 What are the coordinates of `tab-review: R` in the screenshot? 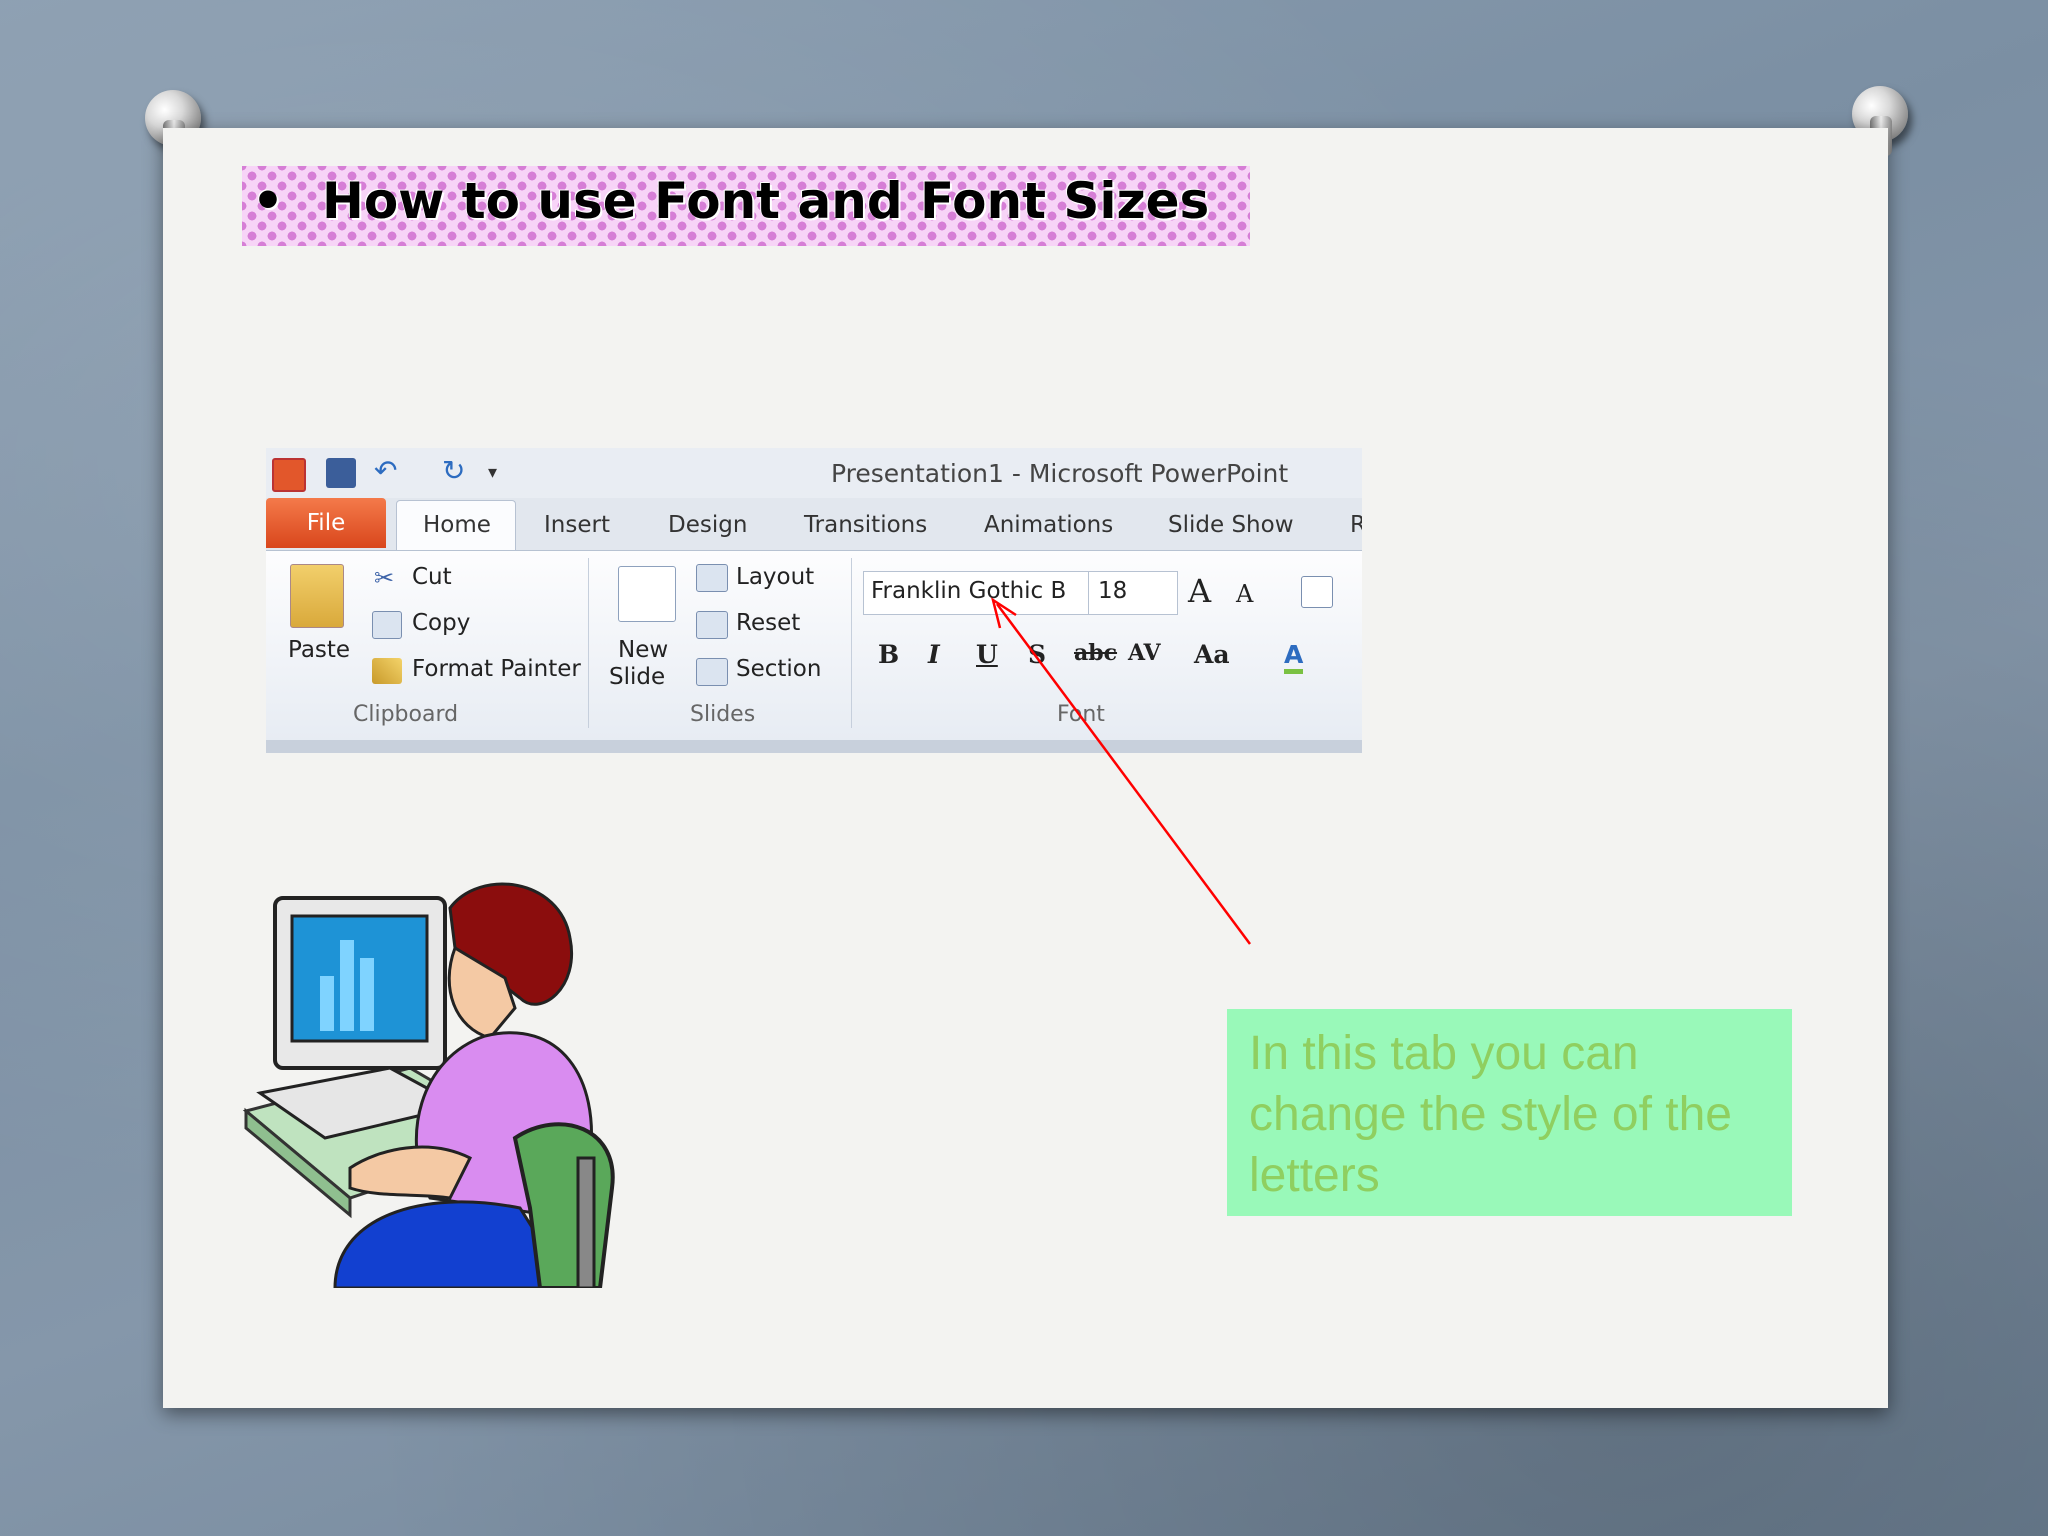 It's located at (1356, 525).